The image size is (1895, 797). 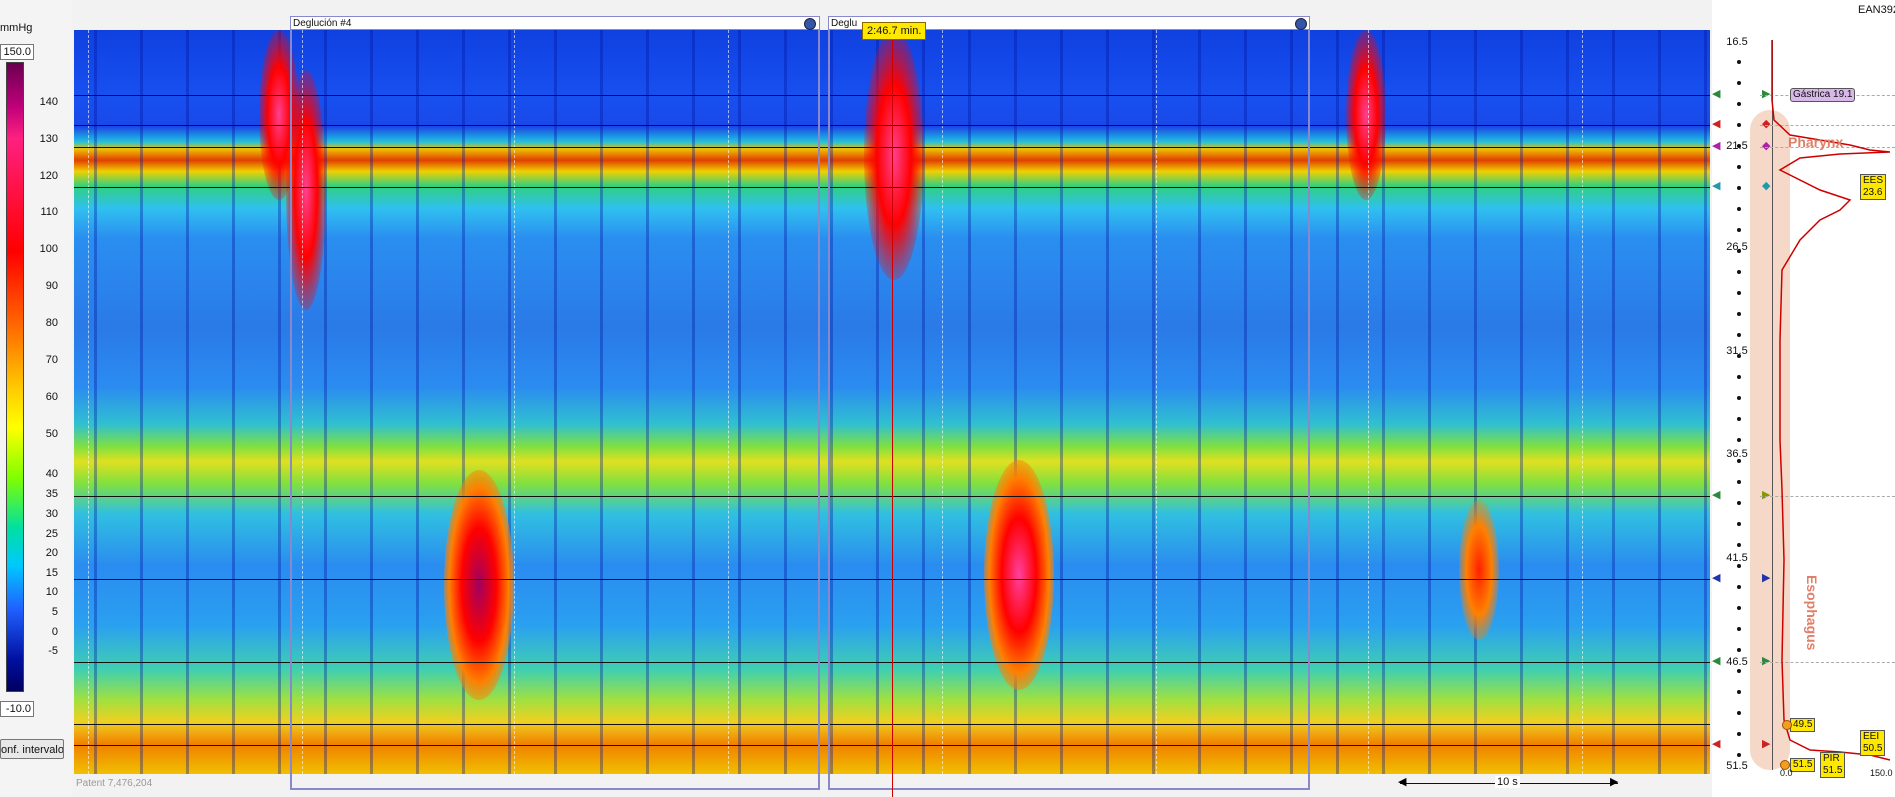 I want to click on depth-label: 36.5, so click(x=1737, y=454).